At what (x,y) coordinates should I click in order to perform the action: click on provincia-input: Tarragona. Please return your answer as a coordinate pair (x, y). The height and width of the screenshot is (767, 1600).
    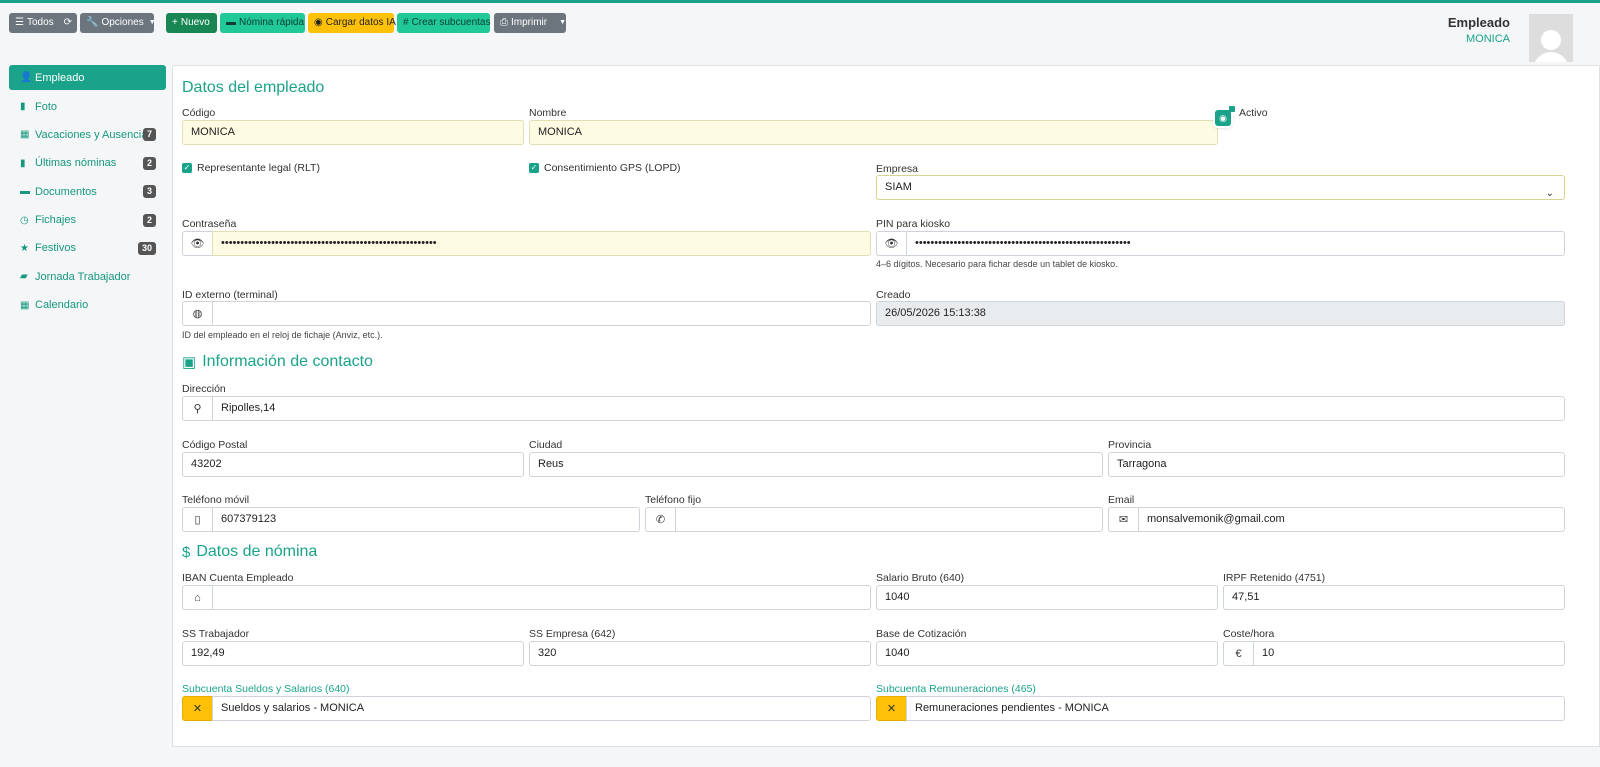
    Looking at the image, I should click on (1336, 464).